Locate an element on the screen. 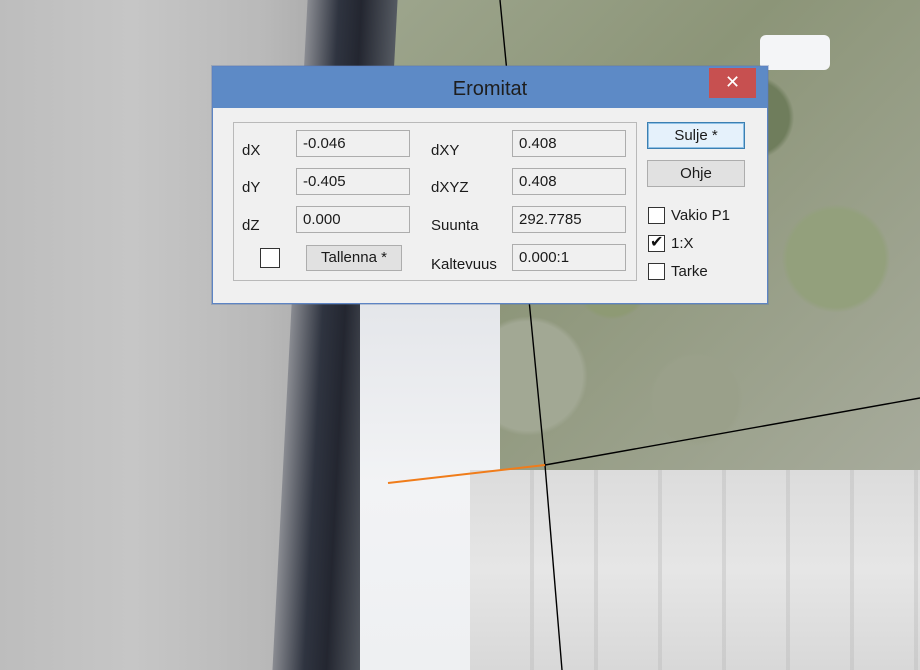 The height and width of the screenshot is (670, 920). dy-label: dY is located at coordinates (251, 187).